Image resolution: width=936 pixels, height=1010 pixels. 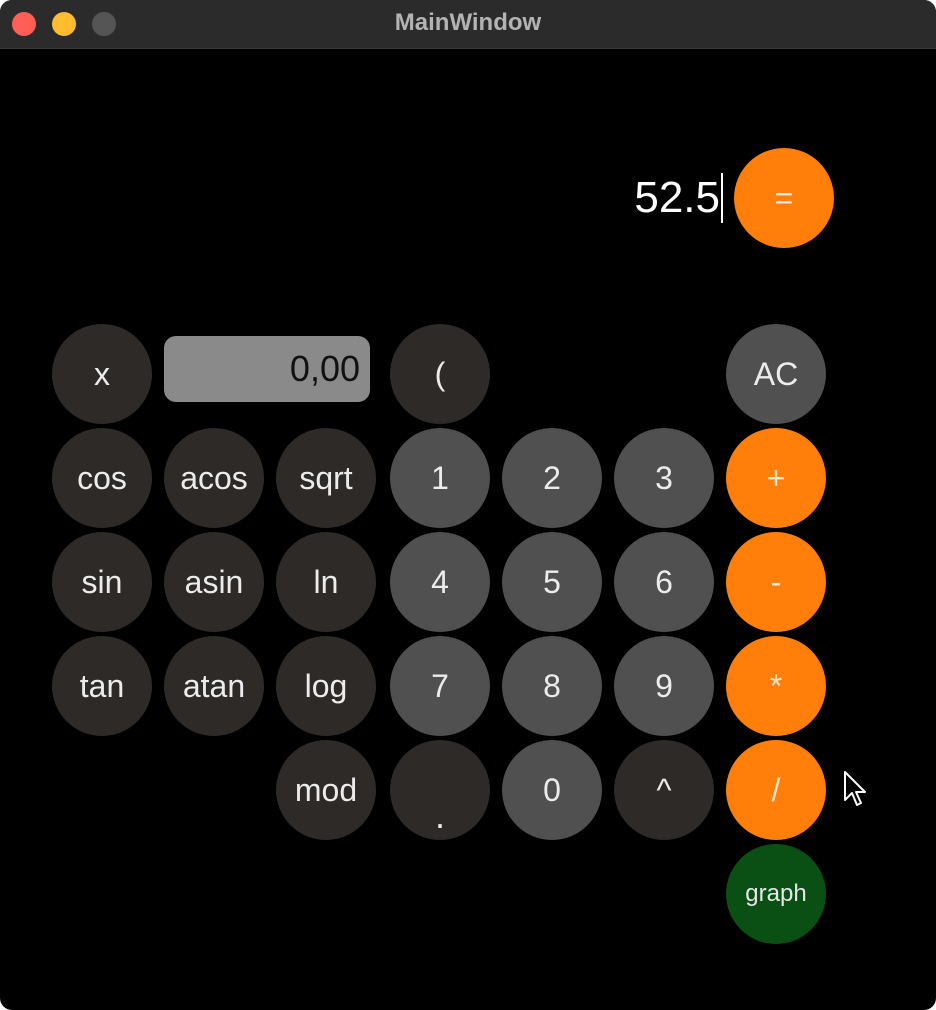 I want to click on digit-5-button: 5, so click(x=552, y=582).